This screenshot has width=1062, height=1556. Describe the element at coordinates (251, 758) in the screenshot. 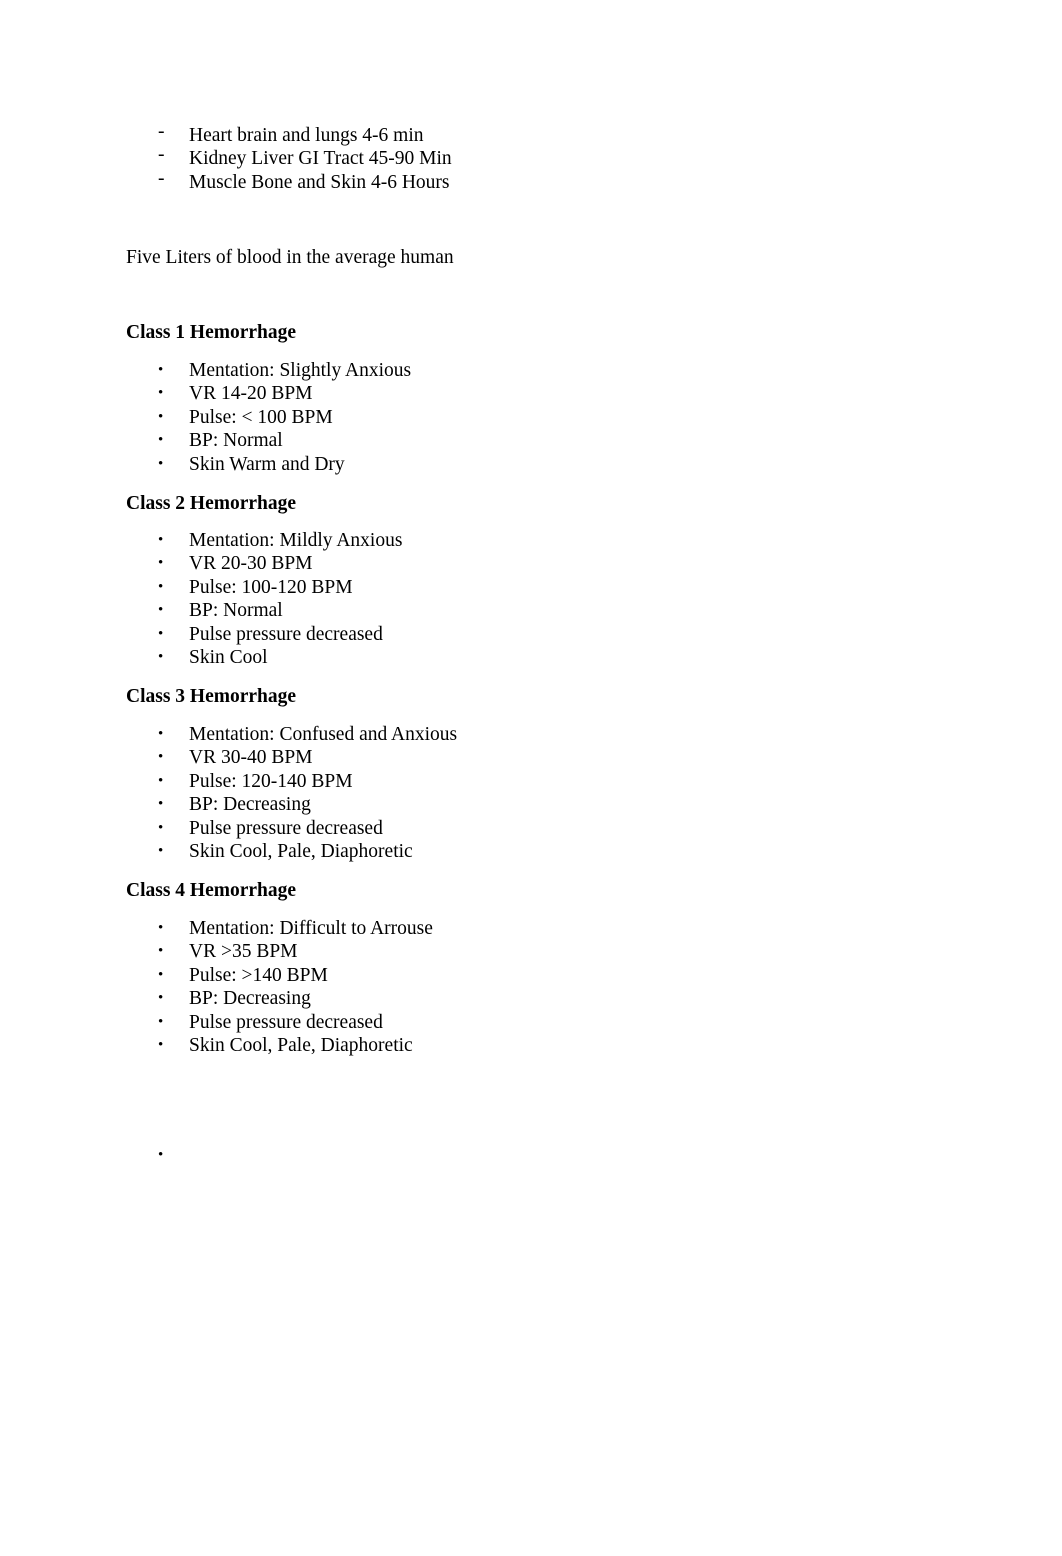

I see `list-item-label: VR 30-40 BPM` at that location.